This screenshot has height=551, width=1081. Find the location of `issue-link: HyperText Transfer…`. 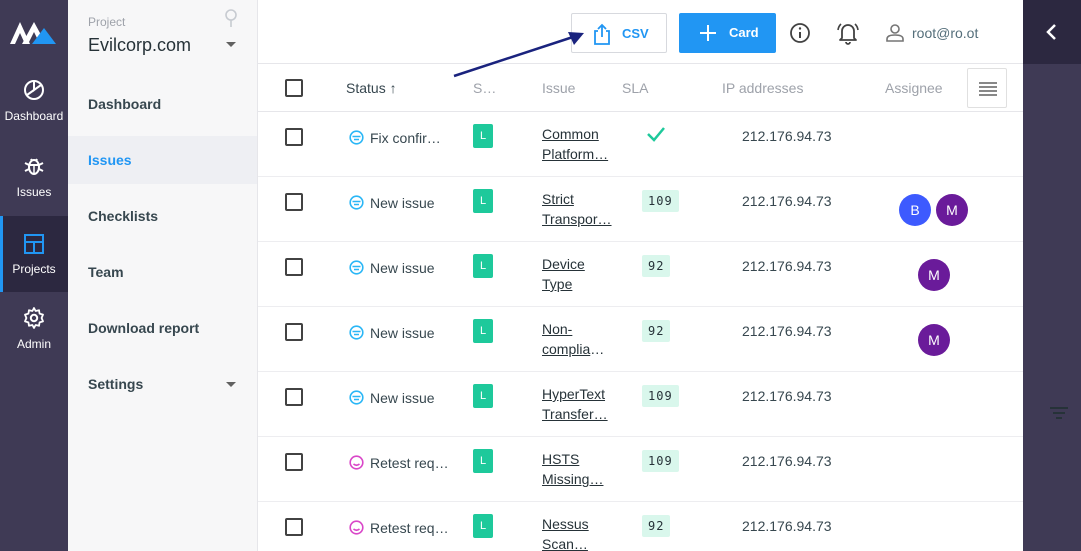

issue-link: HyperText Transfer… is located at coordinates (577, 404).